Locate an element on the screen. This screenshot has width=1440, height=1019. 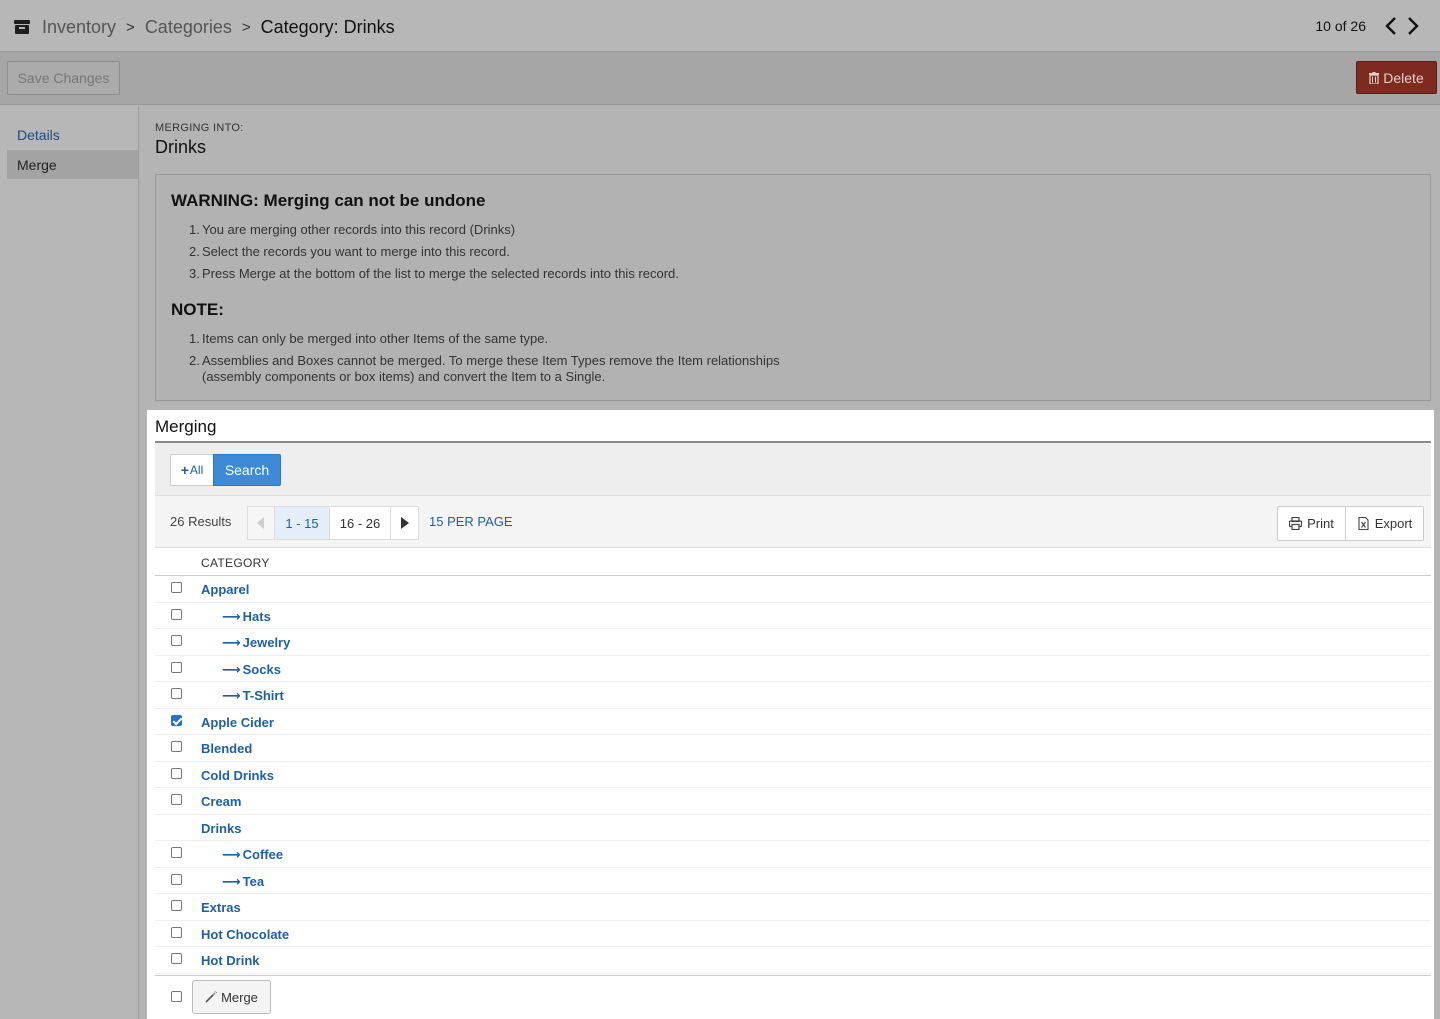
page-next-button is located at coordinates (404, 523).